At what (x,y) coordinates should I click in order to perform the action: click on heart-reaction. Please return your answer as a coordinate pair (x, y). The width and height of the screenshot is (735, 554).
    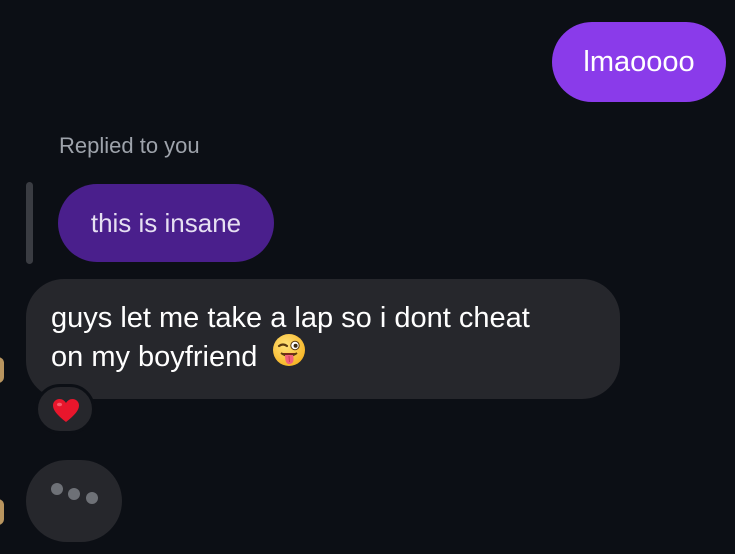
    Looking at the image, I should click on (65, 409).